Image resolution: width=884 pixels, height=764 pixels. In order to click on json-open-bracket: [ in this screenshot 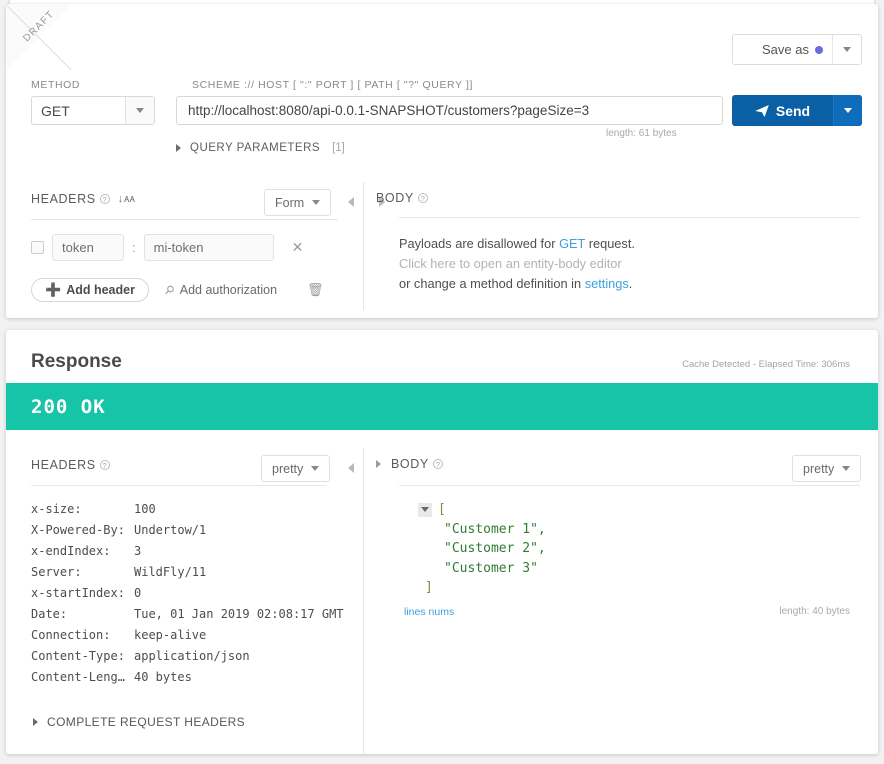, I will do `click(442, 510)`.